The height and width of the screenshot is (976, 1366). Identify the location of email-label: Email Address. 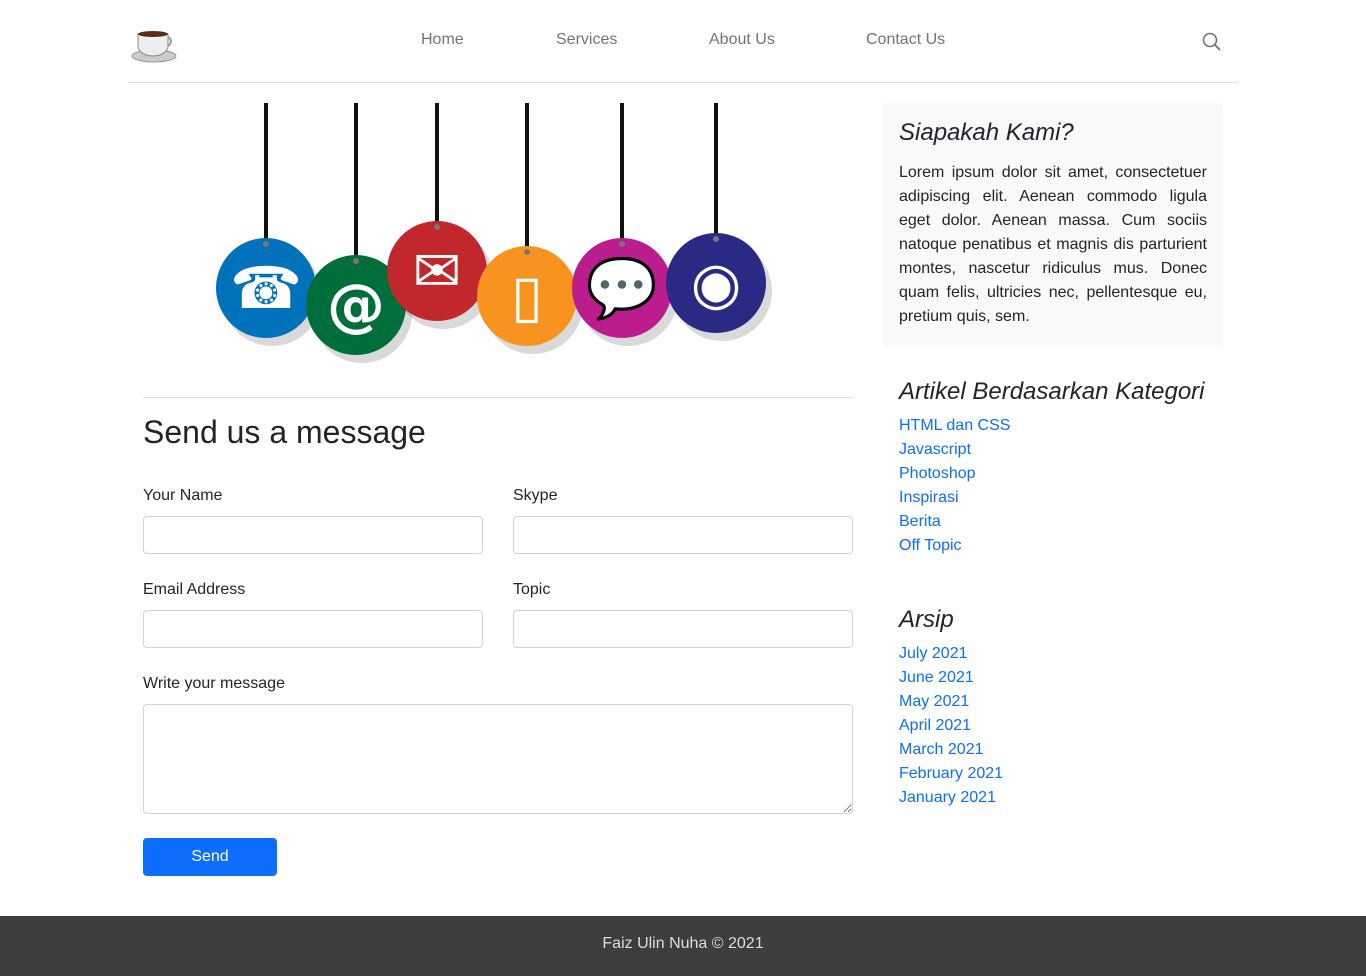
(194, 589).